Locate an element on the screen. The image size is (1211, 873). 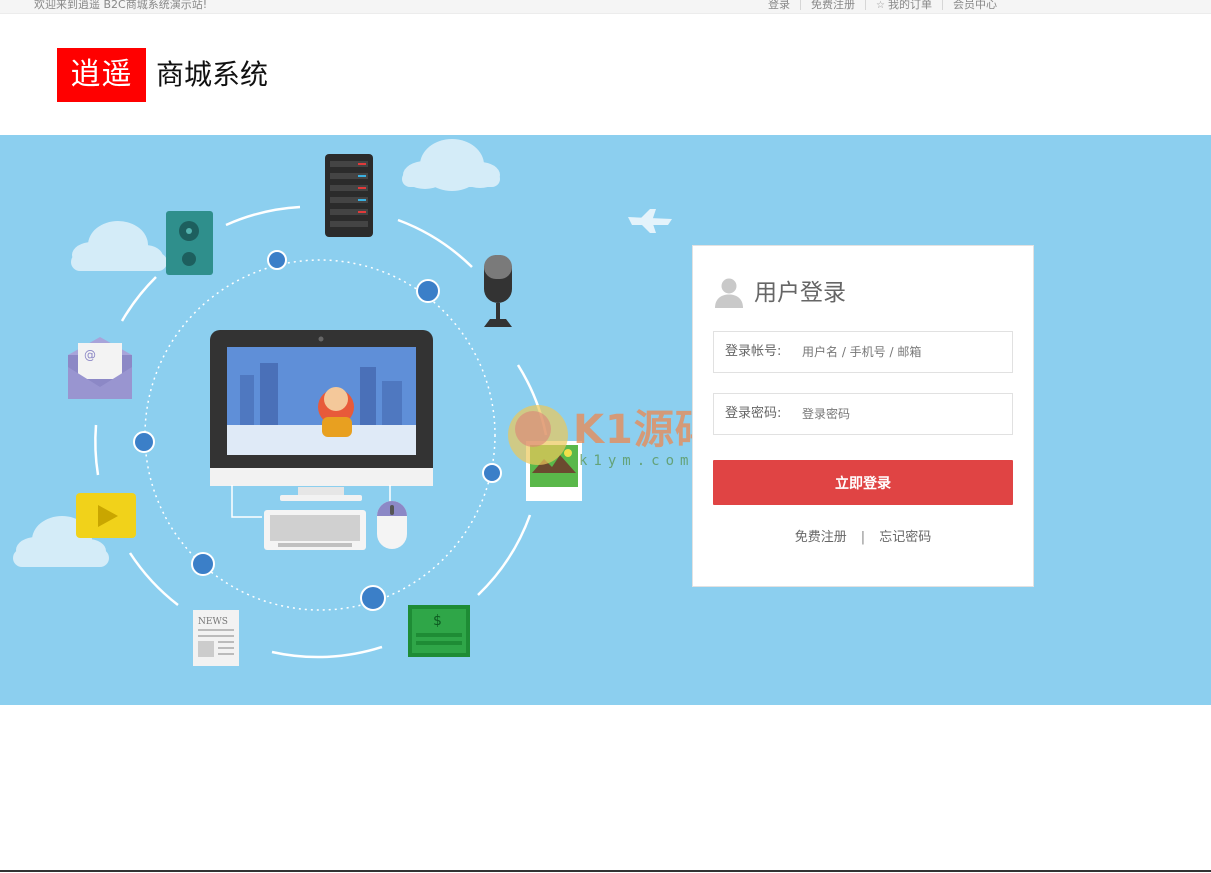
login-bottom-links: 免费注册 | 忘记密码 is located at coordinates (863, 535).